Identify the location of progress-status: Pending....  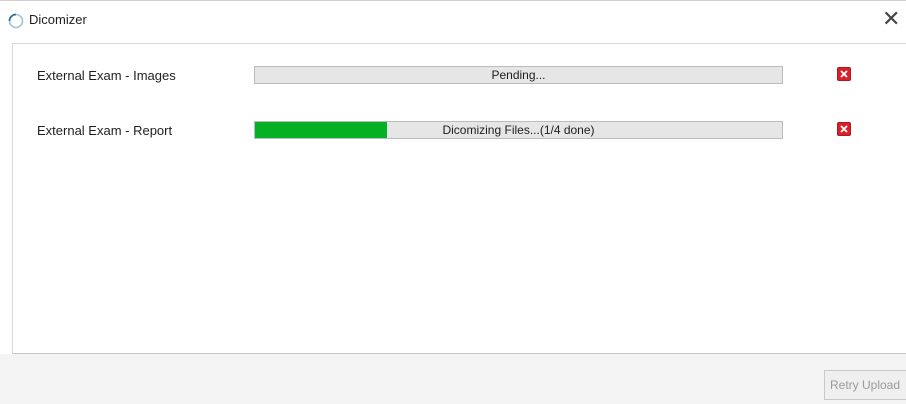
(518, 75).